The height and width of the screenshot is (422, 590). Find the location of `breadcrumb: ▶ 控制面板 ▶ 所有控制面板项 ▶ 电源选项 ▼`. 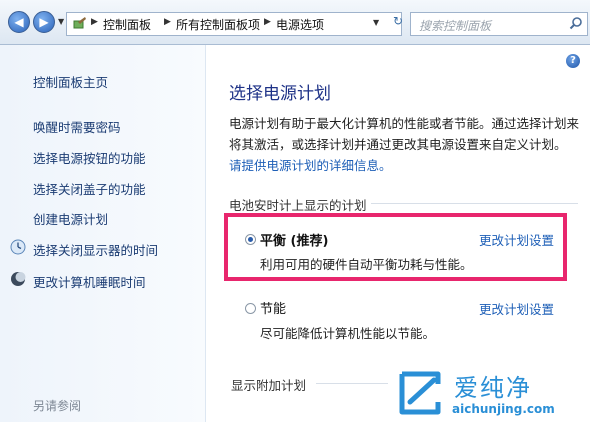

breadcrumb: ▶ 控制面板 ▶ 所有控制面板项 ▶ 电源选项 ▼ is located at coordinates (234, 24).